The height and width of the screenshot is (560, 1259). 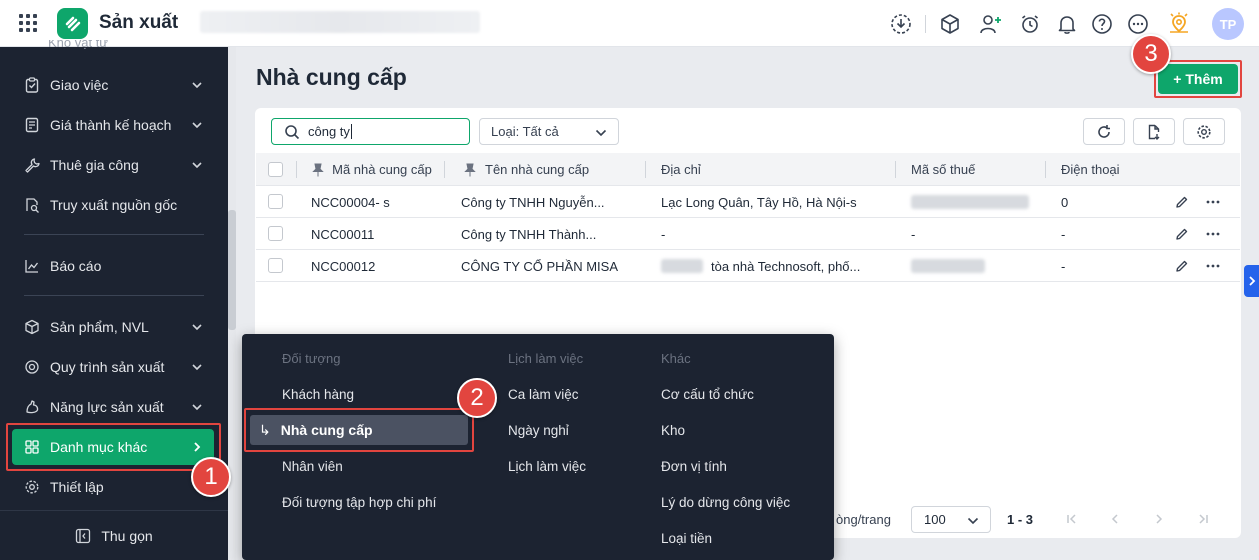 What do you see at coordinates (343, 234) in the screenshot?
I see `cell-code: NCC00011` at bounding box center [343, 234].